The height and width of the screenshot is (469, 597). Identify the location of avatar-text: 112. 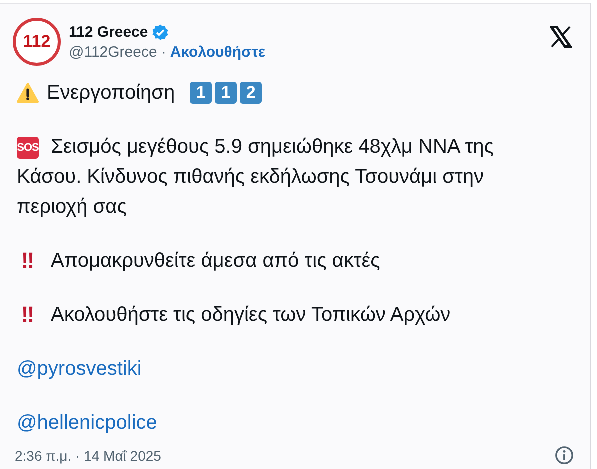
(37, 42).